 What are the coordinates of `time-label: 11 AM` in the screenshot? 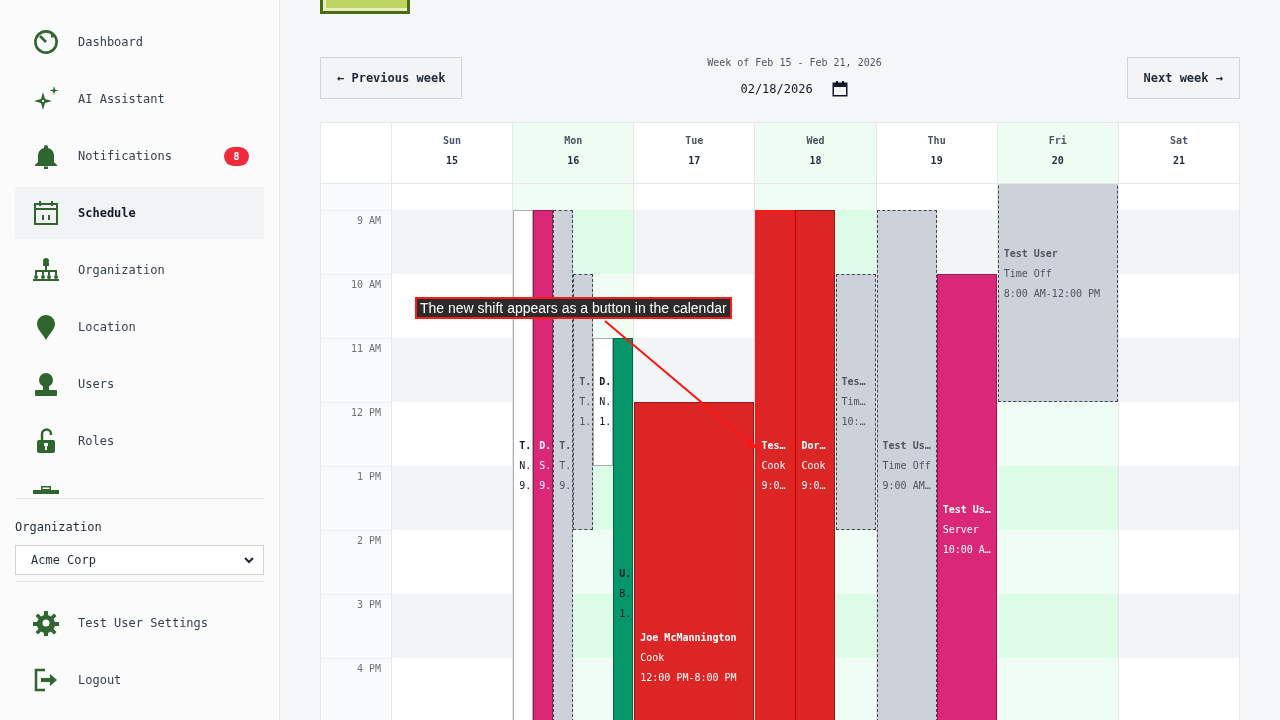 It's located at (365, 349).